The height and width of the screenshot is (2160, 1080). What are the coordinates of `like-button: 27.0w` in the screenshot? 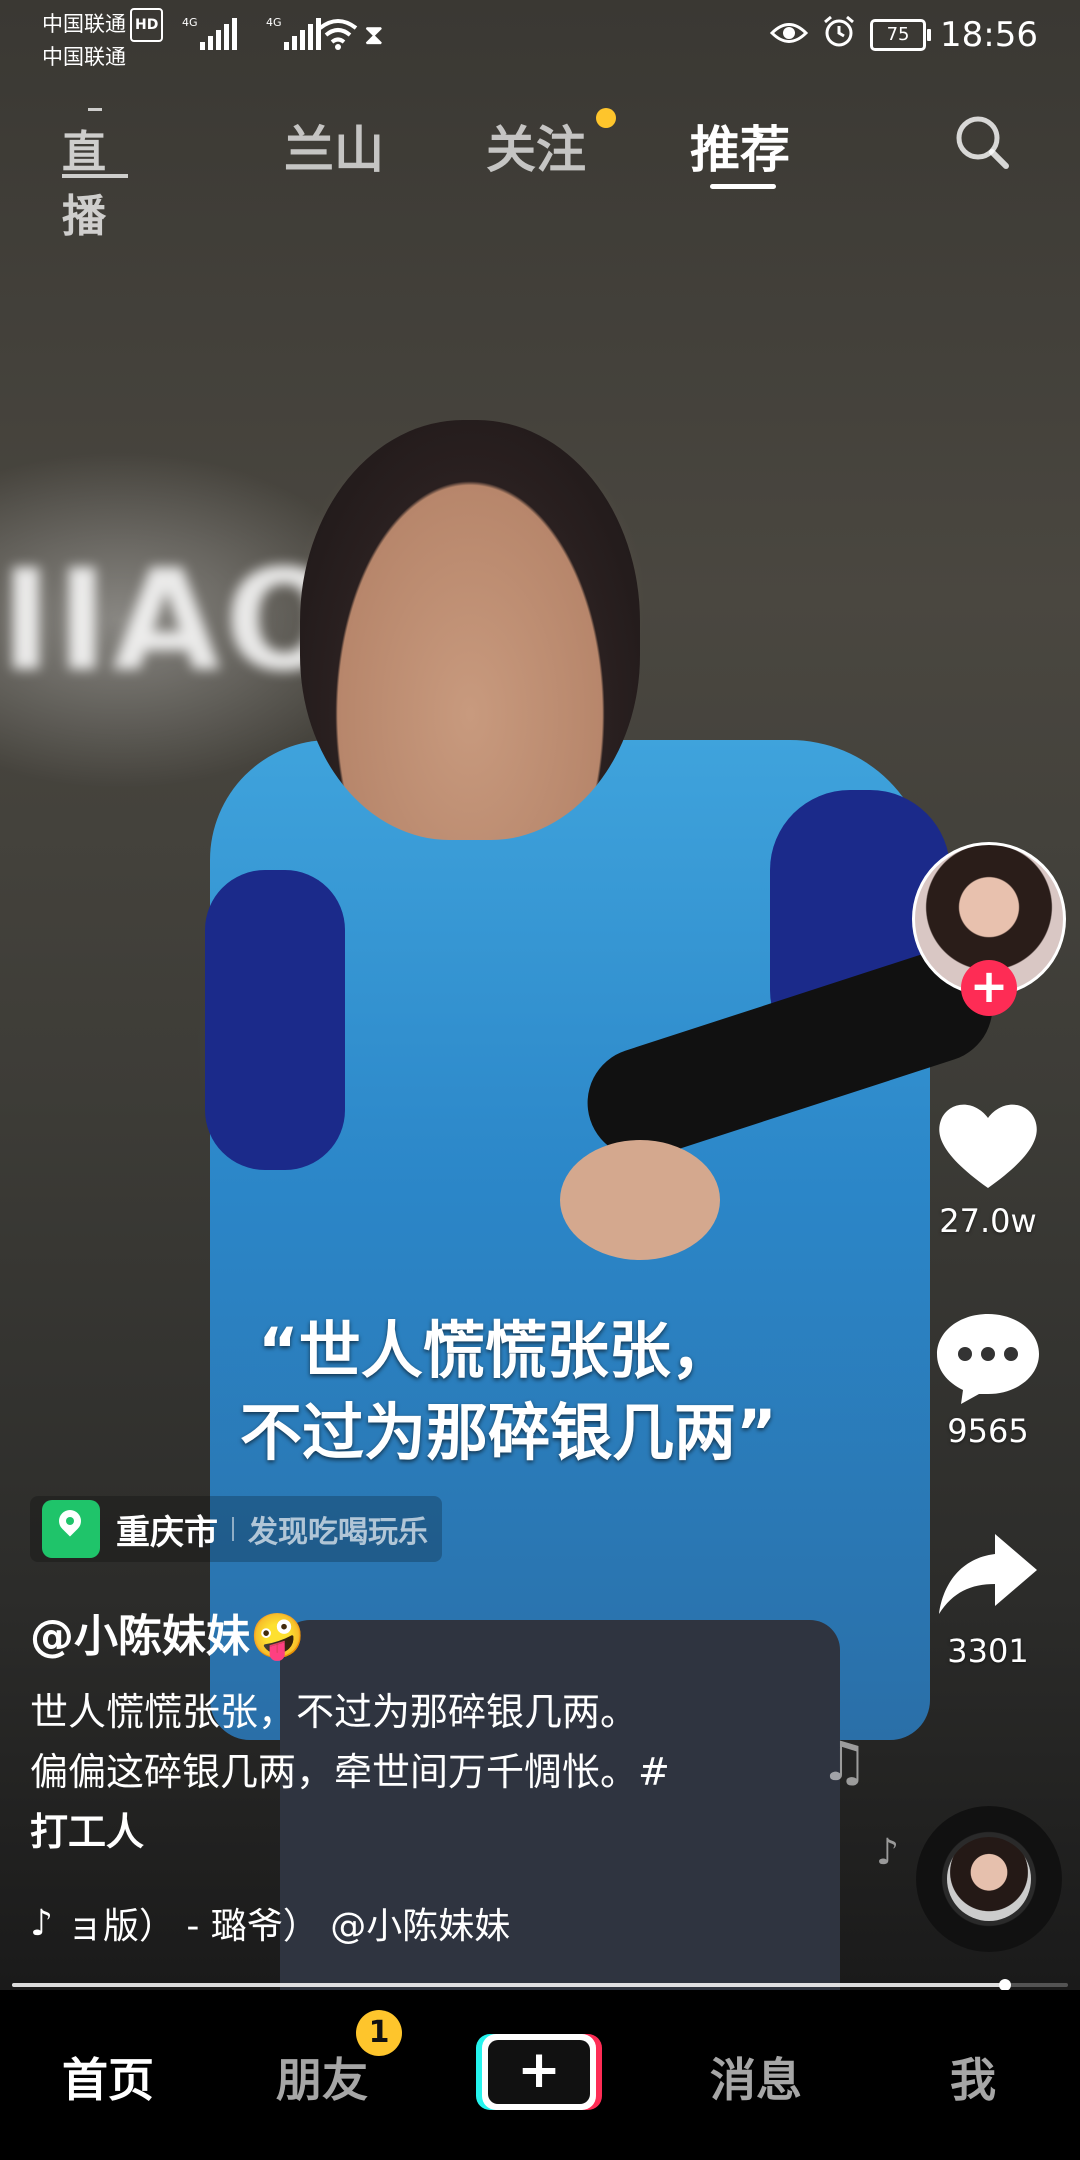 It's located at (988, 1168).